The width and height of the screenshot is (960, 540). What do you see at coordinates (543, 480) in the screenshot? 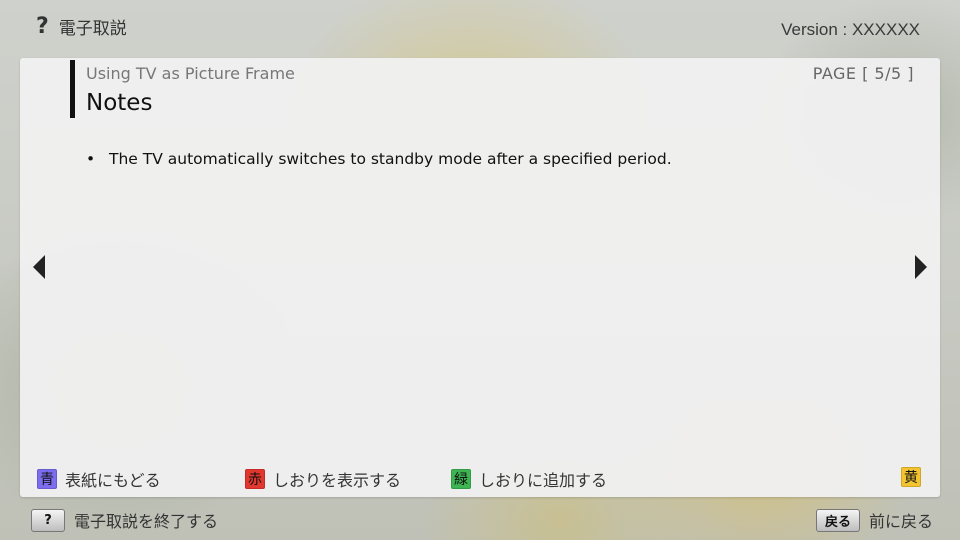
I see `green-key-label: しおりに追加する` at bounding box center [543, 480].